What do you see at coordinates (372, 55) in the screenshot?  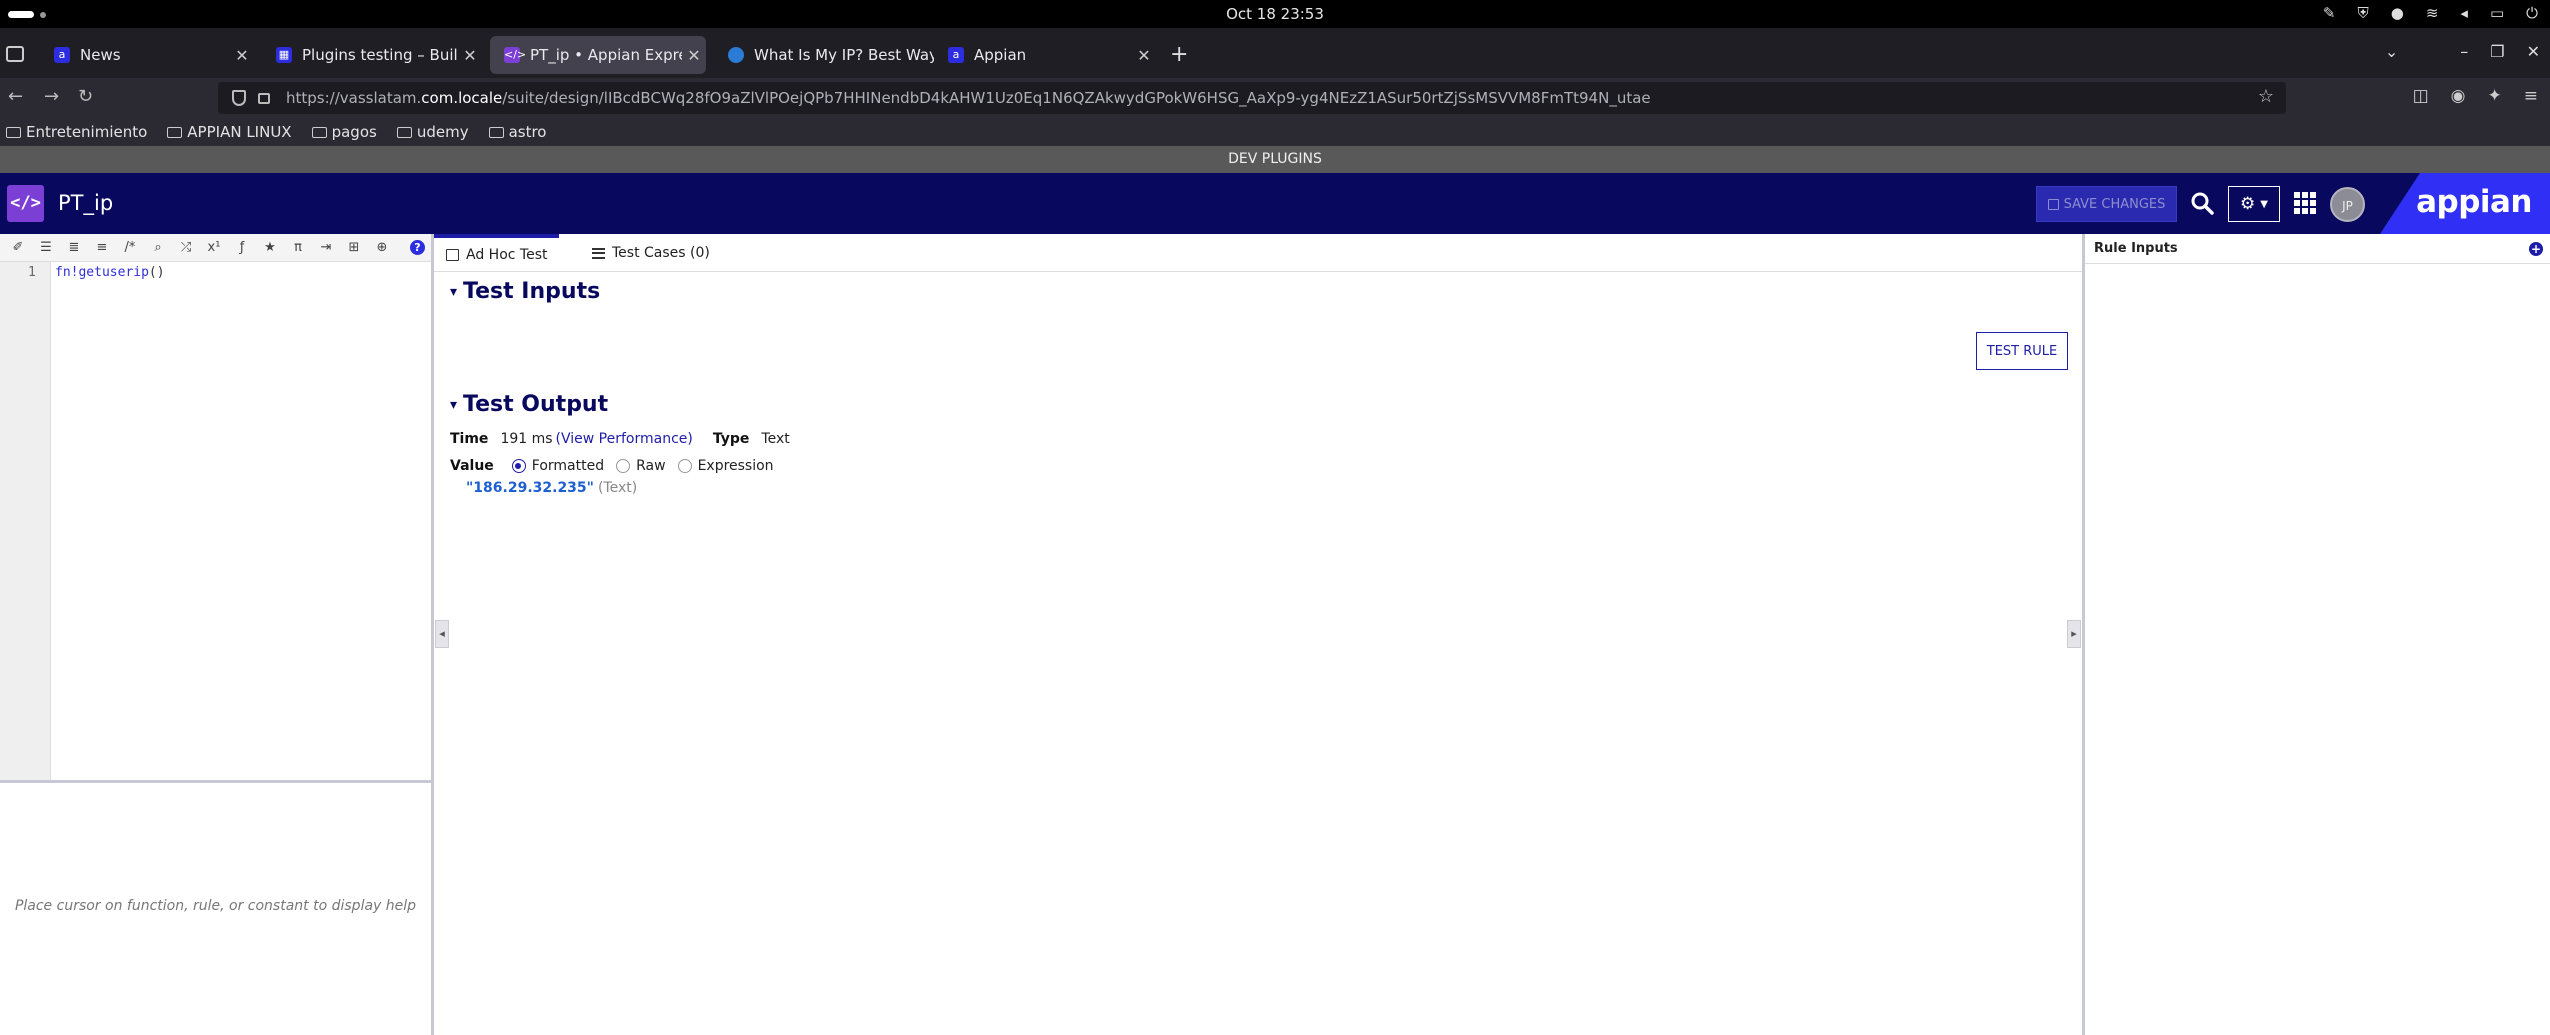 I see `browser-tab-plugins-testing: ▦ Plugins testing – Build · ✕` at bounding box center [372, 55].